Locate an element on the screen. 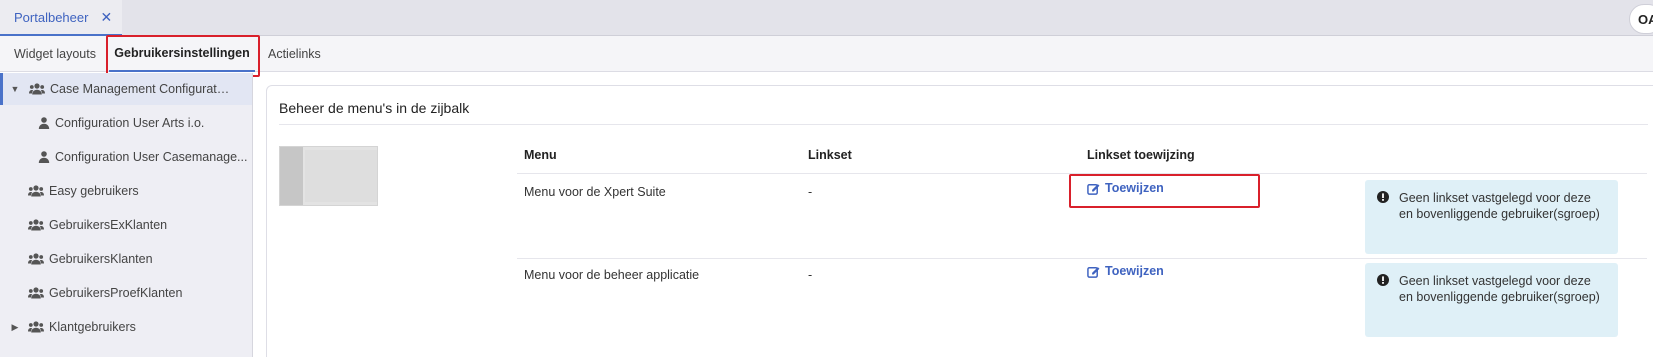  tab-gebruikersinstellingen-label: Gebruikersinstellingen is located at coordinates (182, 53).